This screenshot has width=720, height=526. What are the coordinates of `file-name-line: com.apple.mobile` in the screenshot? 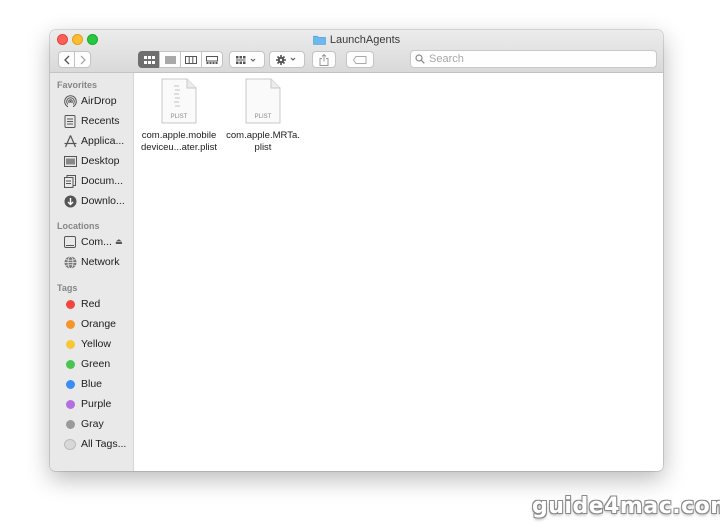 It's located at (179, 135).